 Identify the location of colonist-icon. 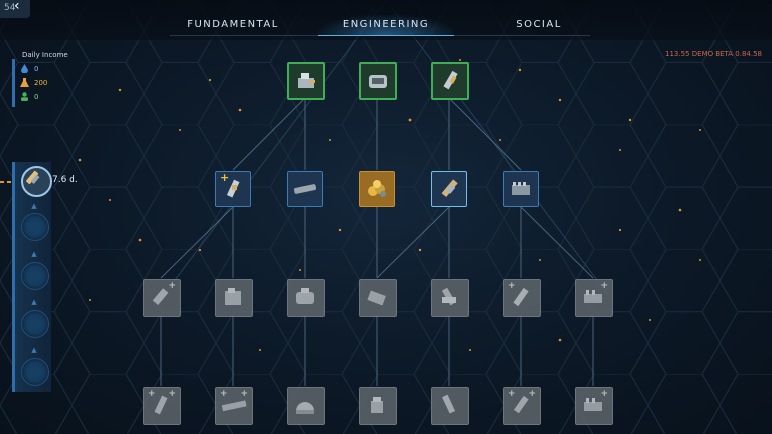
(24, 96).